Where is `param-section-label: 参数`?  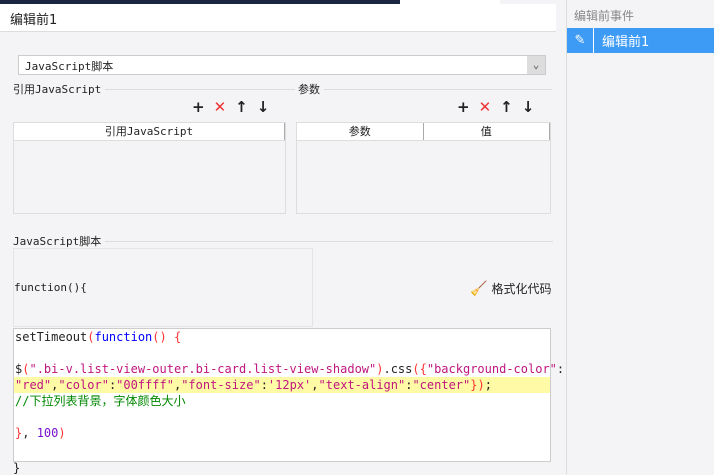
param-section-label: 参数 is located at coordinates (309, 89).